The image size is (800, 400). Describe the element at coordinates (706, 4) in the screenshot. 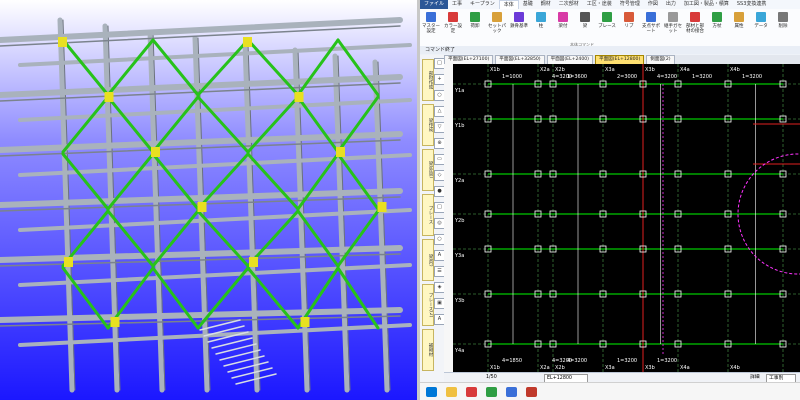

I see `menu-item: 加工図・製品・積算` at that location.